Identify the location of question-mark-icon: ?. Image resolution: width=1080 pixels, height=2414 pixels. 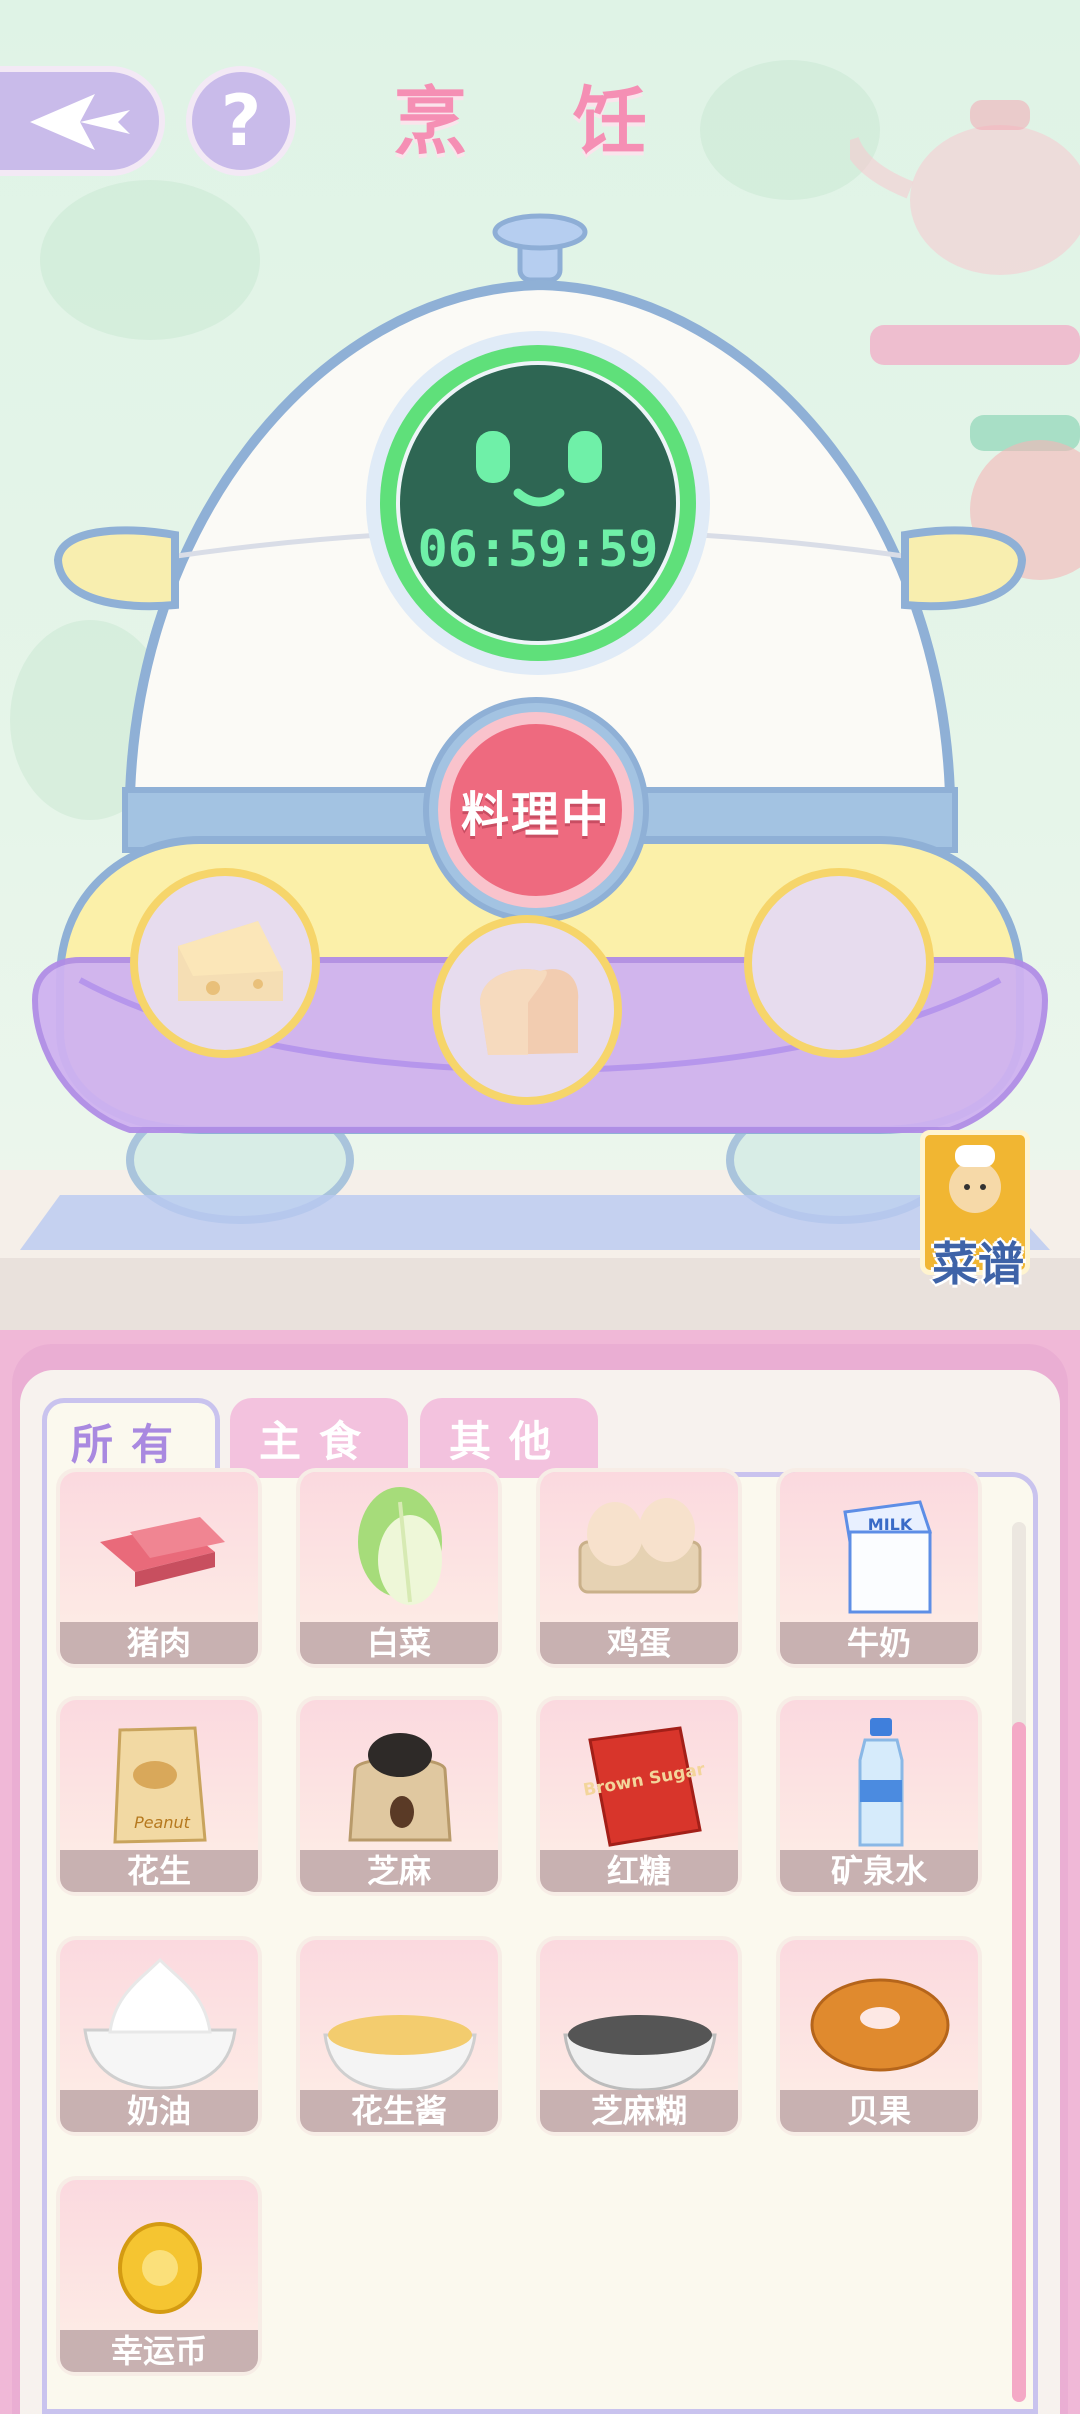
(241, 121).